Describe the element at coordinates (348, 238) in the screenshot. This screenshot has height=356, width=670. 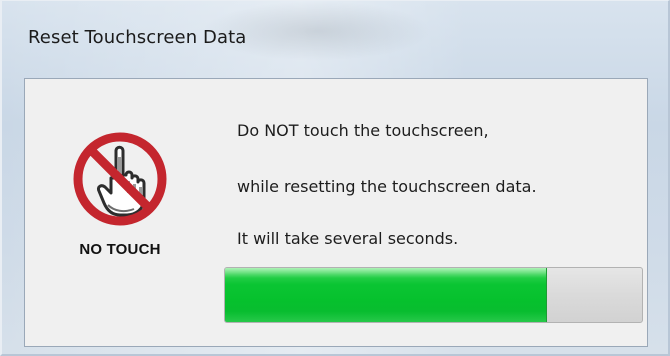
I see `message-line-3: It will take several seconds.` at that location.